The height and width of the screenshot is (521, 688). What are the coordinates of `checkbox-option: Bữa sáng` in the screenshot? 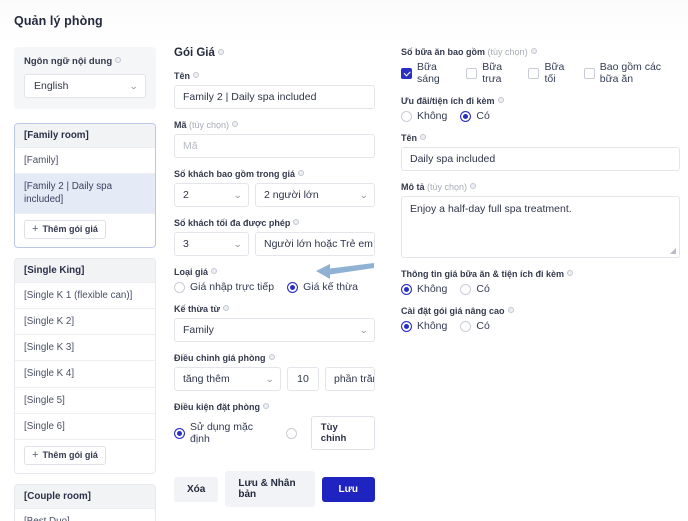 It's located at (427, 73).